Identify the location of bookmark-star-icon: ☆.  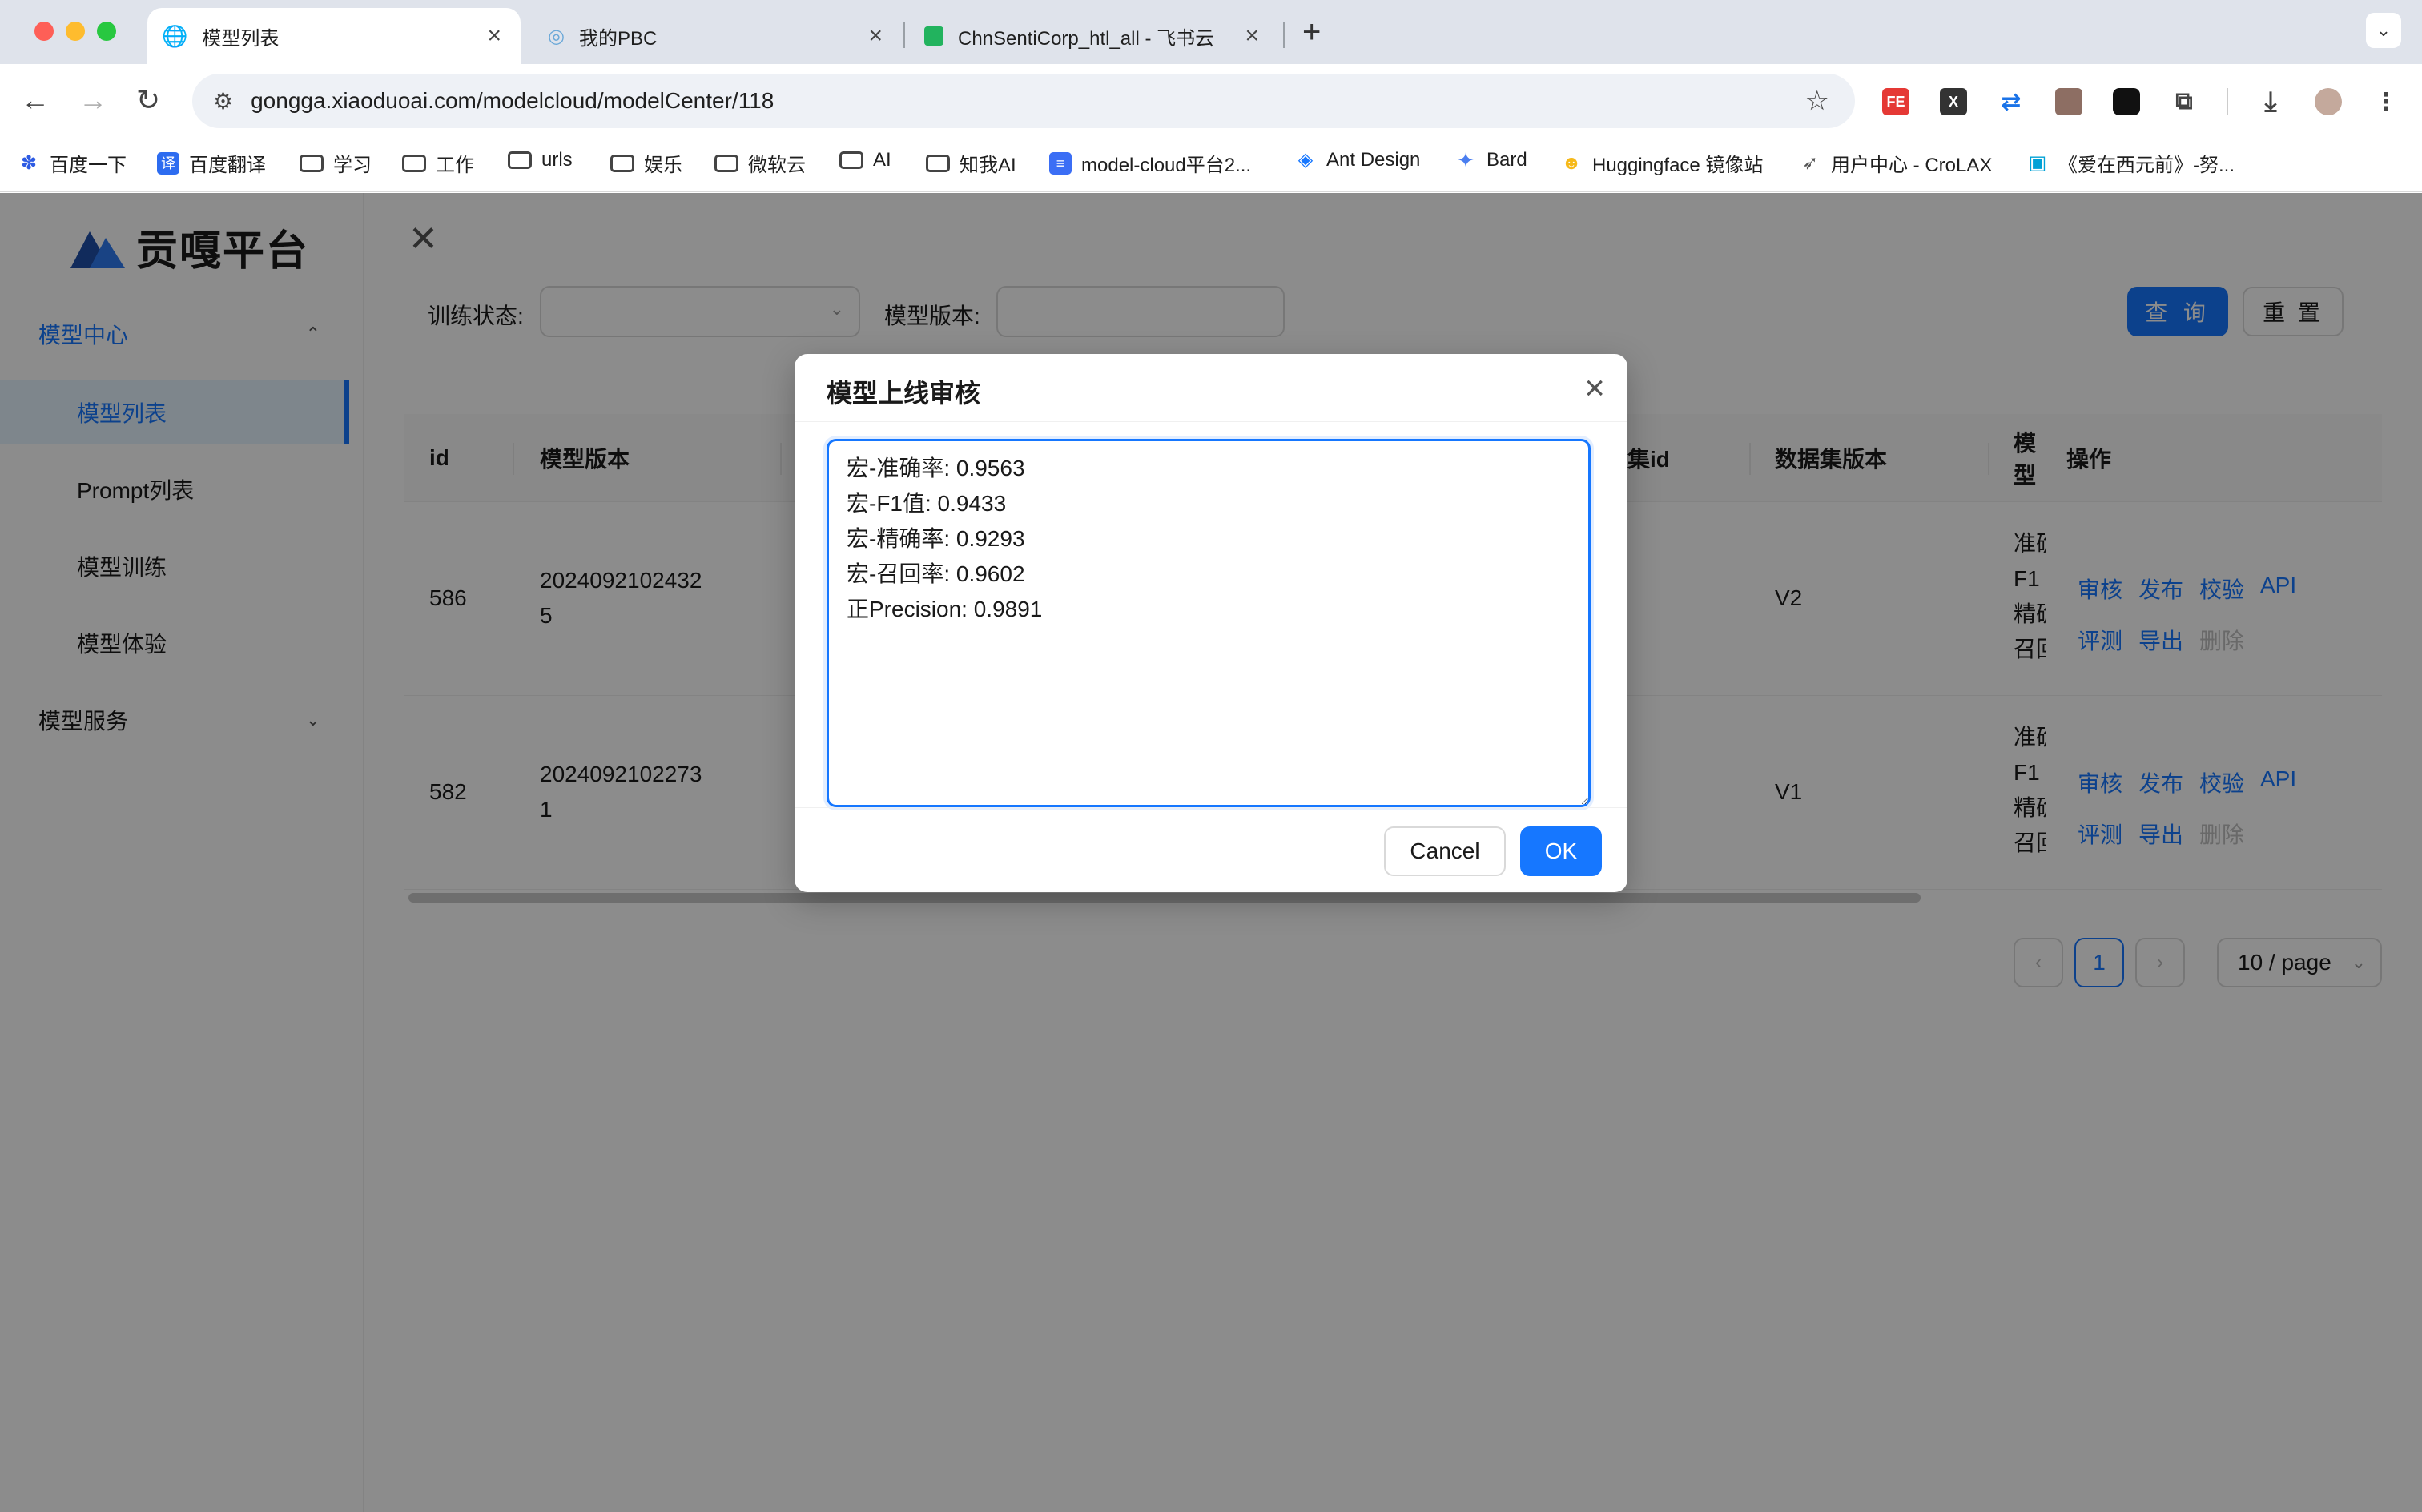
(1817, 101).